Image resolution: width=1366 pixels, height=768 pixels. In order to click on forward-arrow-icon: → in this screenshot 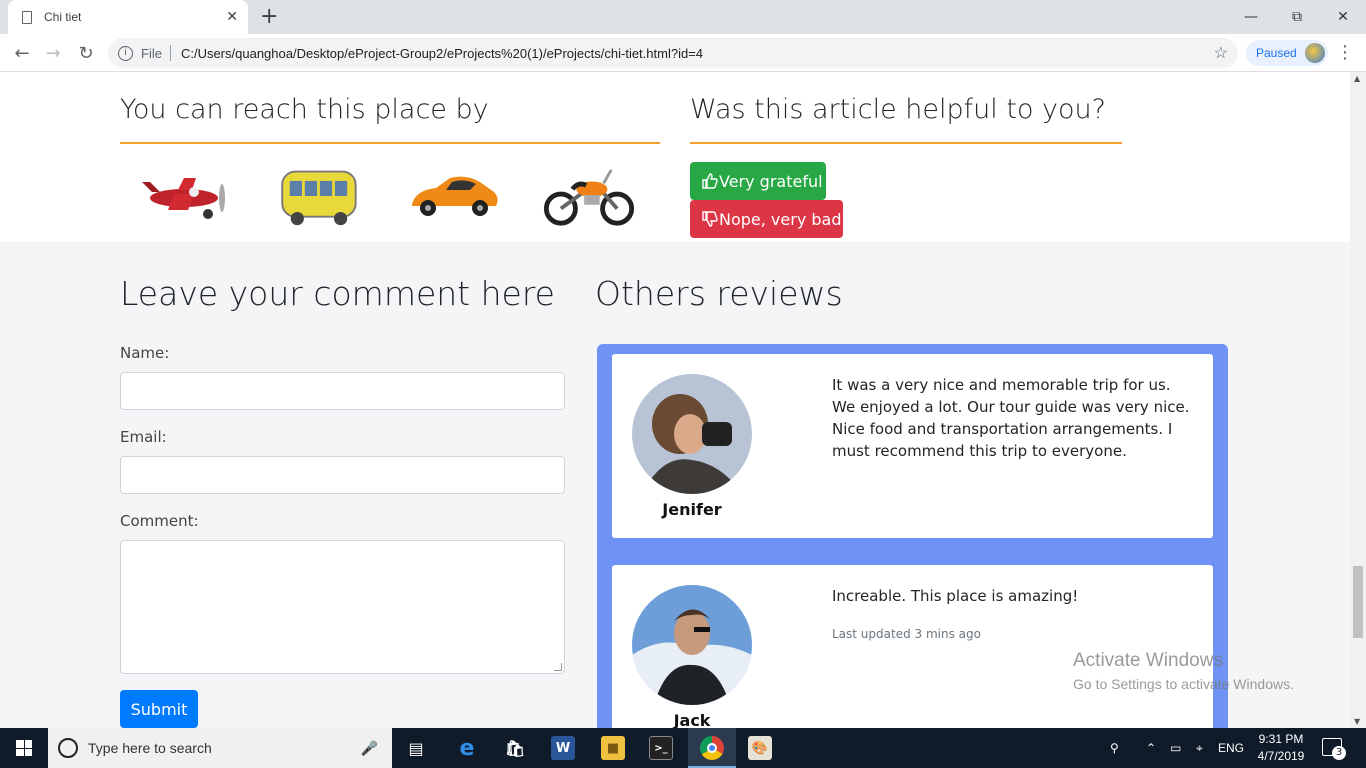, I will do `click(53, 53)`.